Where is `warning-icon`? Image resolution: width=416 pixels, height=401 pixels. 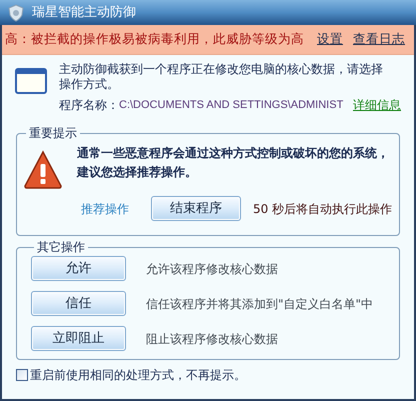 warning-icon is located at coordinates (43, 170).